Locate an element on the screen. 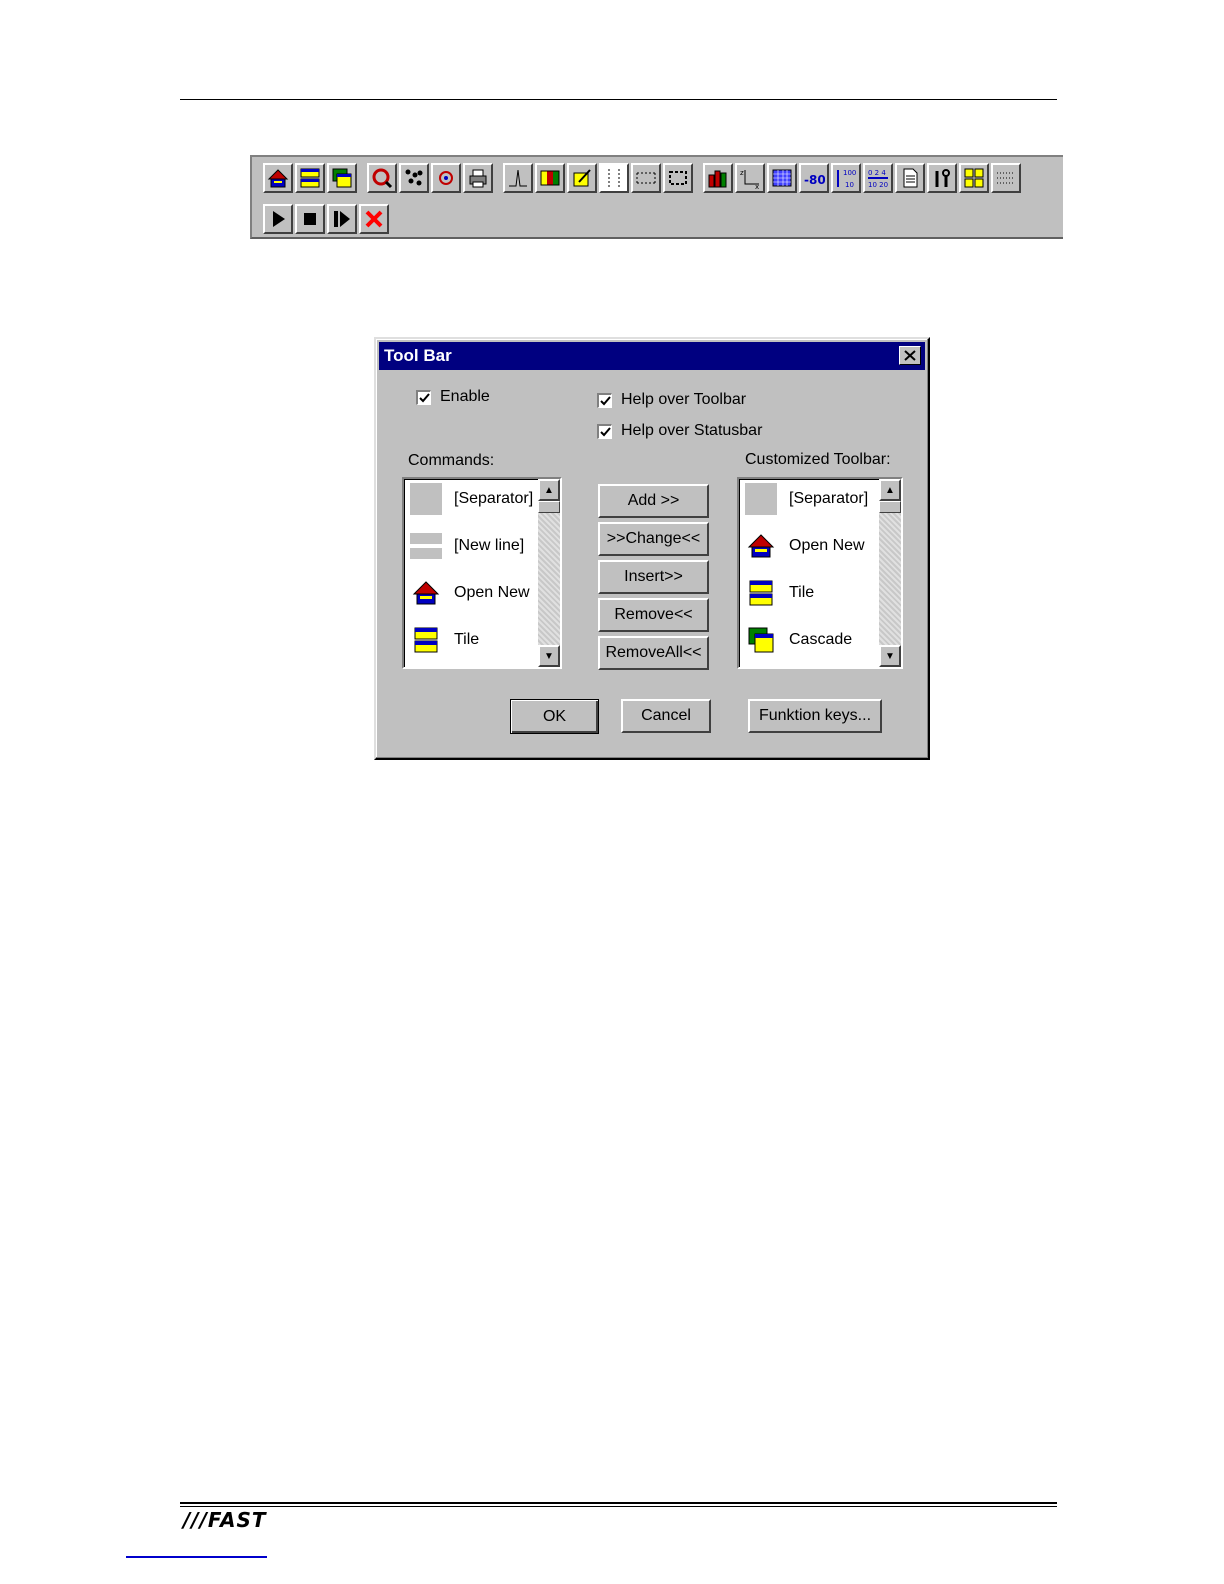 This screenshot has width=1224, height=1584. zoom-icon is located at coordinates (382, 178).